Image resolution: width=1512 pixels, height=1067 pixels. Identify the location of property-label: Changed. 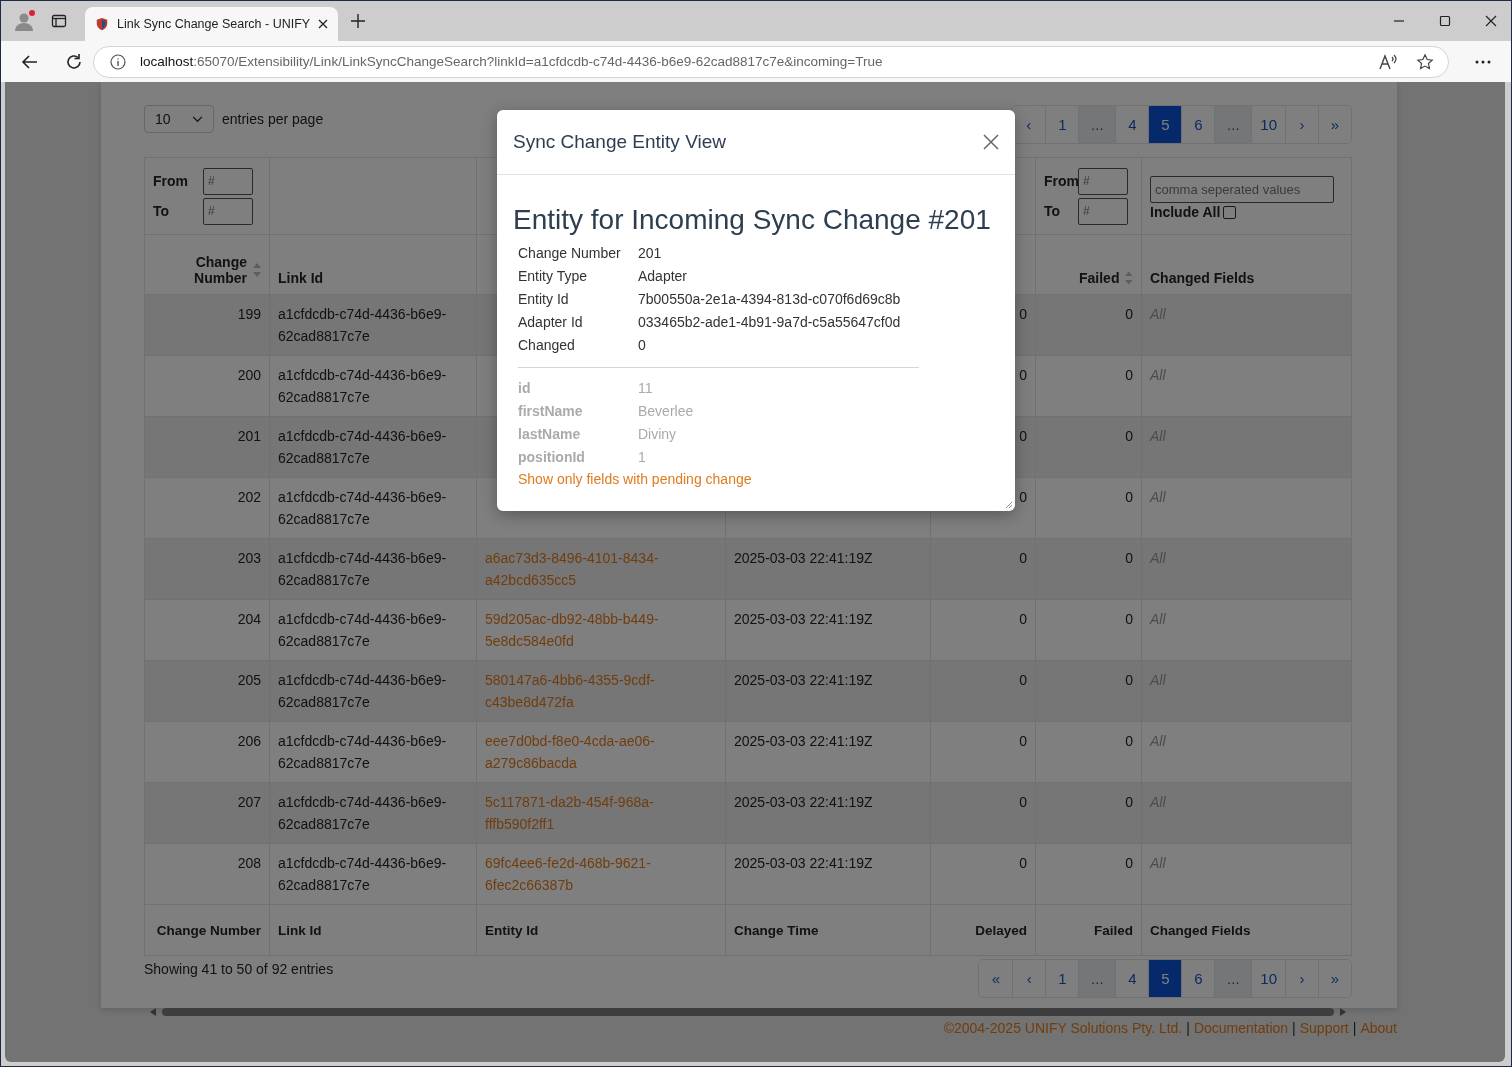
(547, 345).